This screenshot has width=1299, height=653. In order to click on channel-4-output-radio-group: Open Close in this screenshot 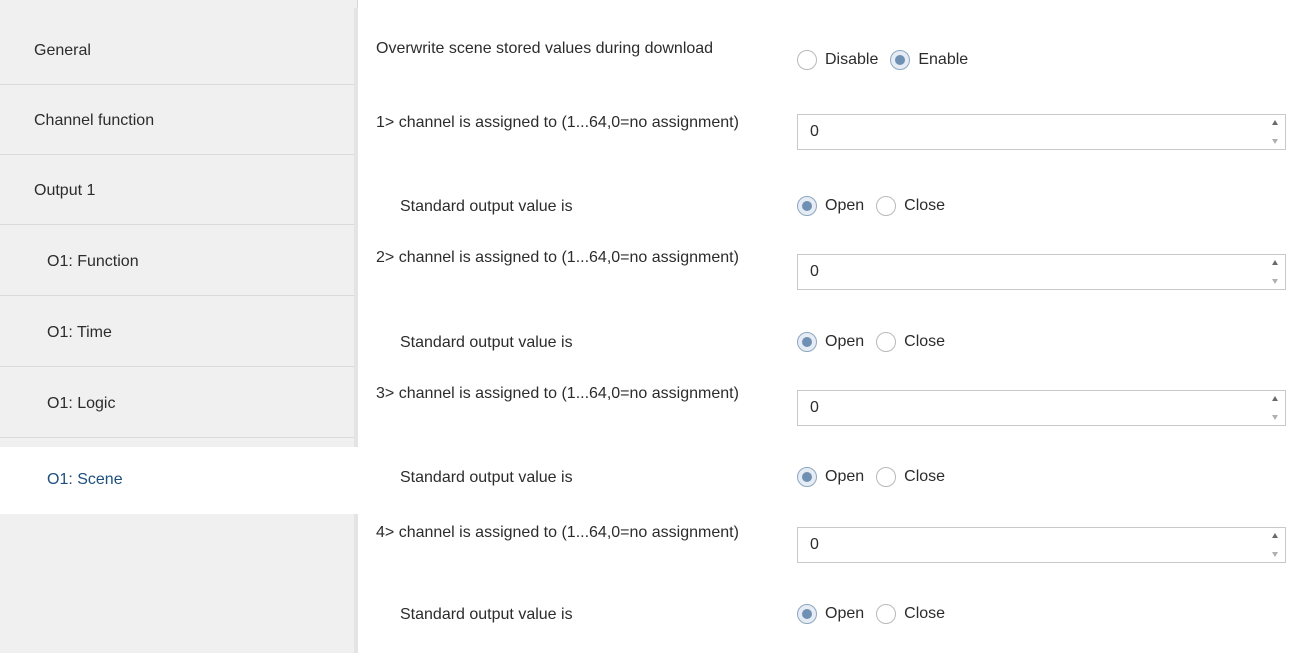, I will do `click(877, 614)`.